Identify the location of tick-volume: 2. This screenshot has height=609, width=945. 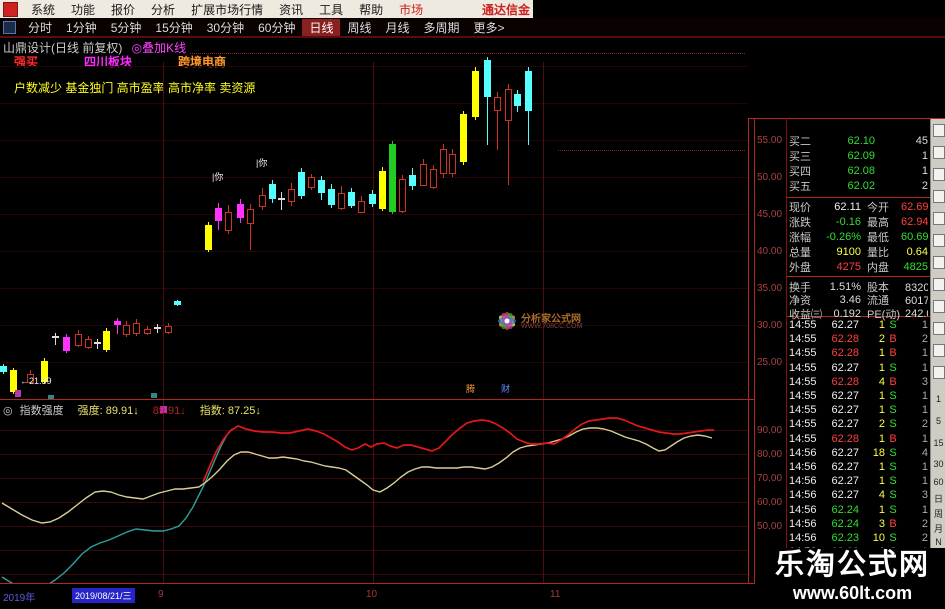
(881, 424).